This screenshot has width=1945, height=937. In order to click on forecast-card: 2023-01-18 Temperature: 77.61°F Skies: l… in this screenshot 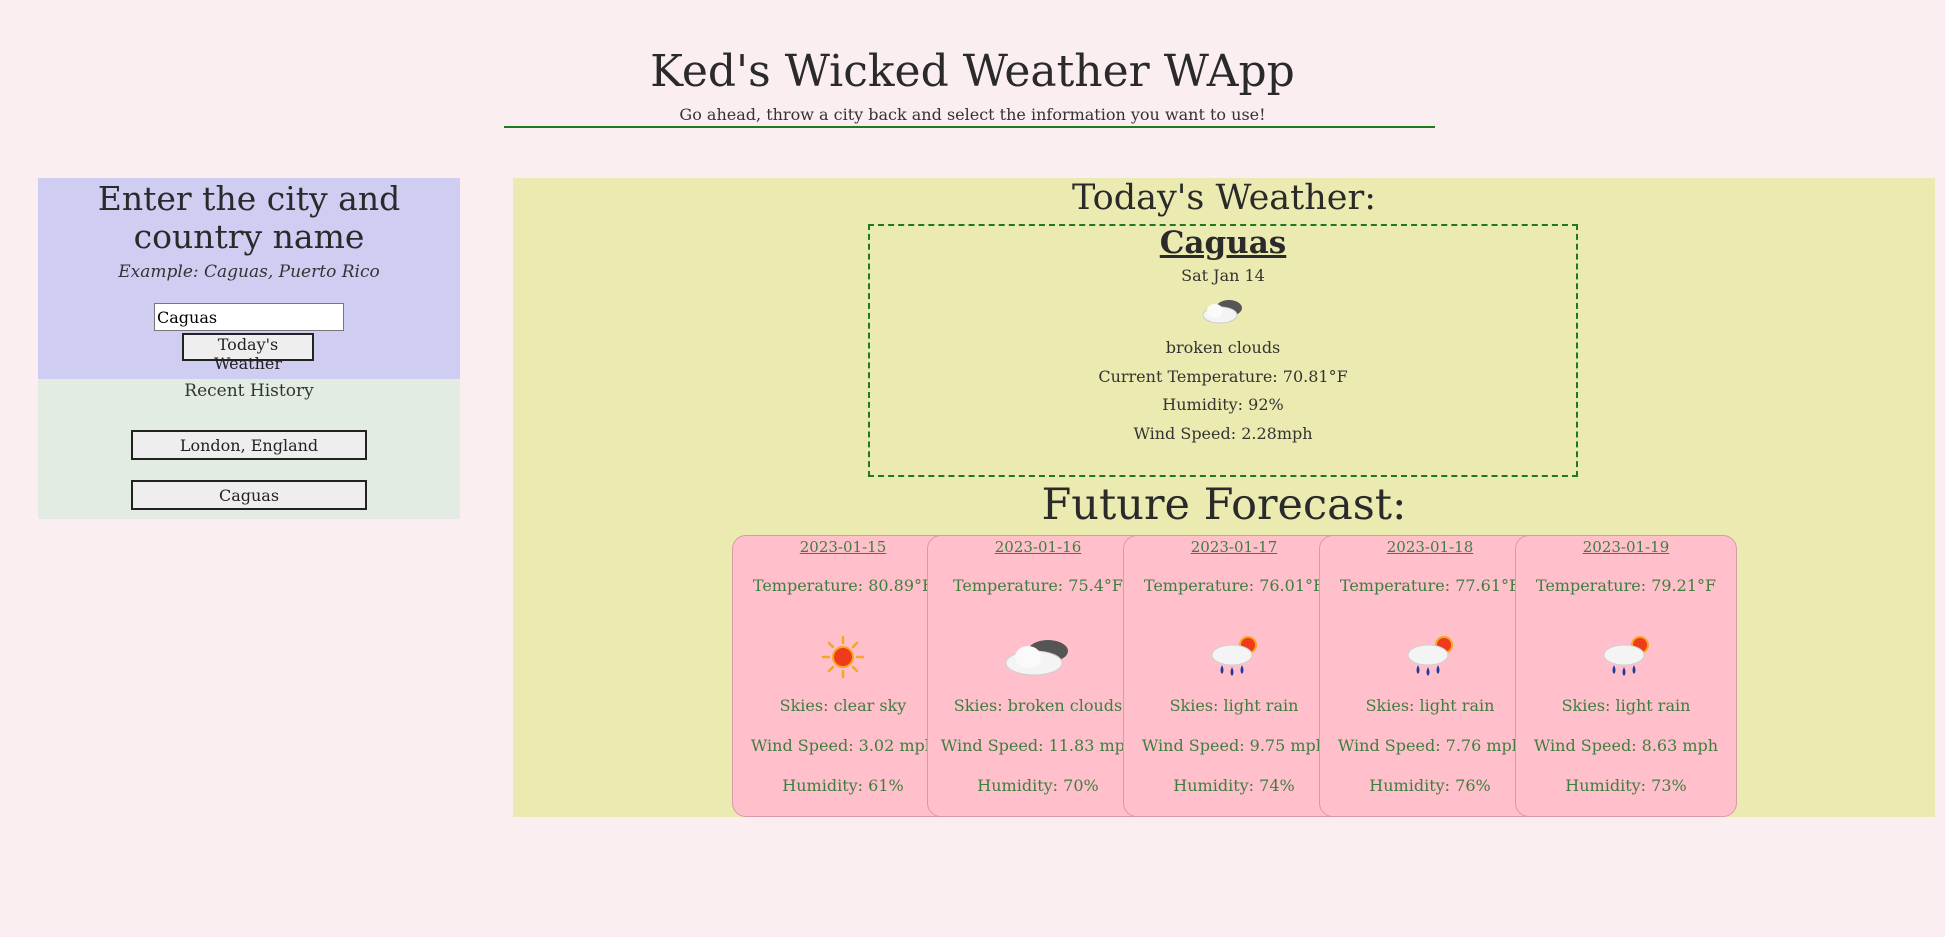, I will do `click(1430, 676)`.